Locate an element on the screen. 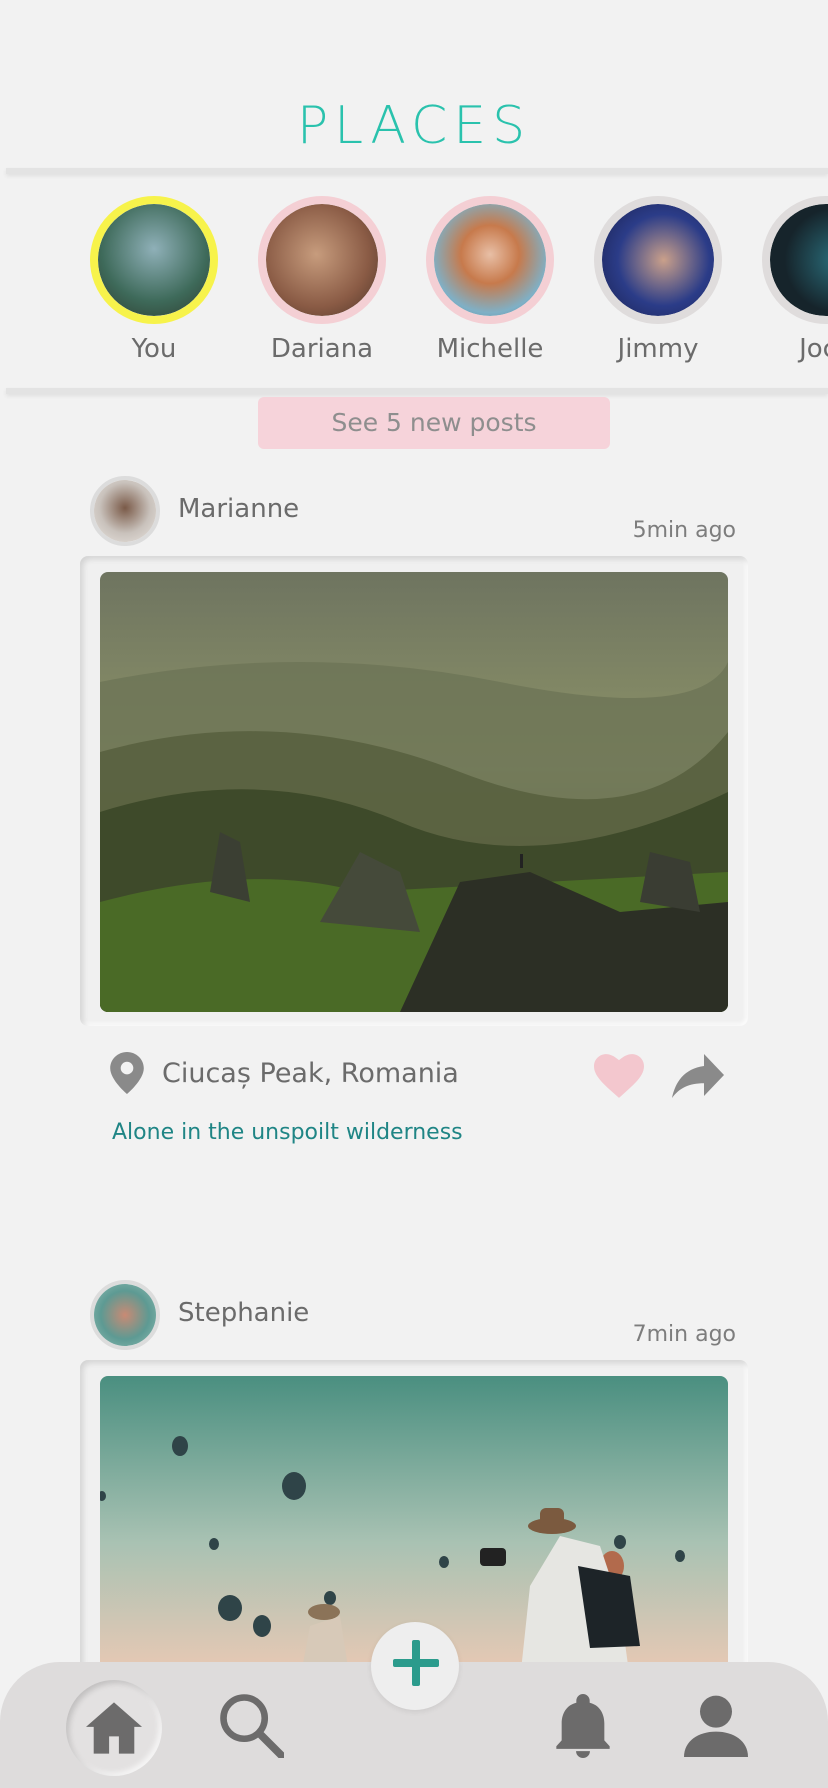 This screenshot has width=828, height=1788. author-name: Marianne is located at coordinates (238, 509).